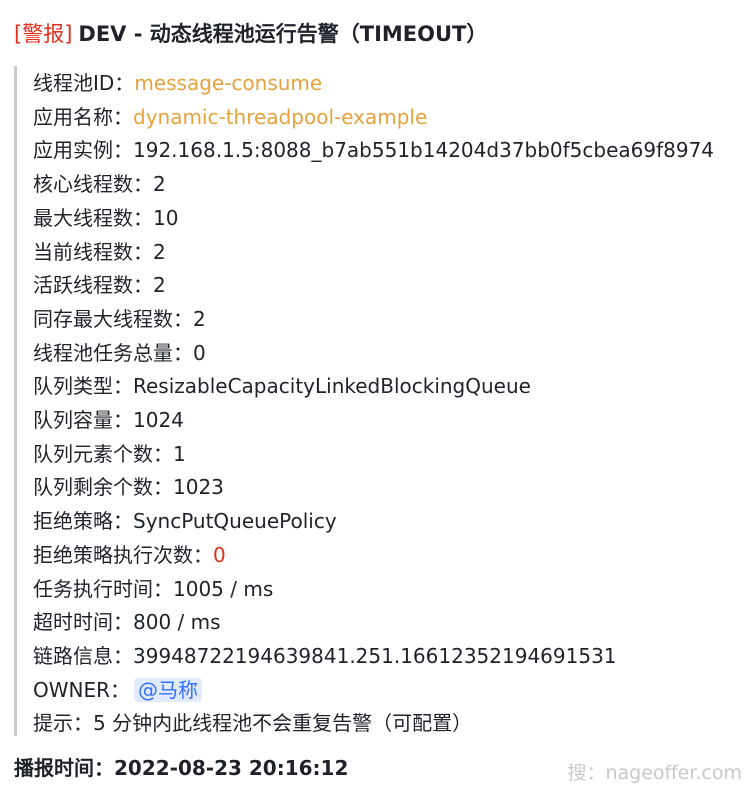 The height and width of the screenshot is (794, 750). What do you see at coordinates (93, 217) in the screenshot?
I see `field-label: 最大线程数：` at bounding box center [93, 217].